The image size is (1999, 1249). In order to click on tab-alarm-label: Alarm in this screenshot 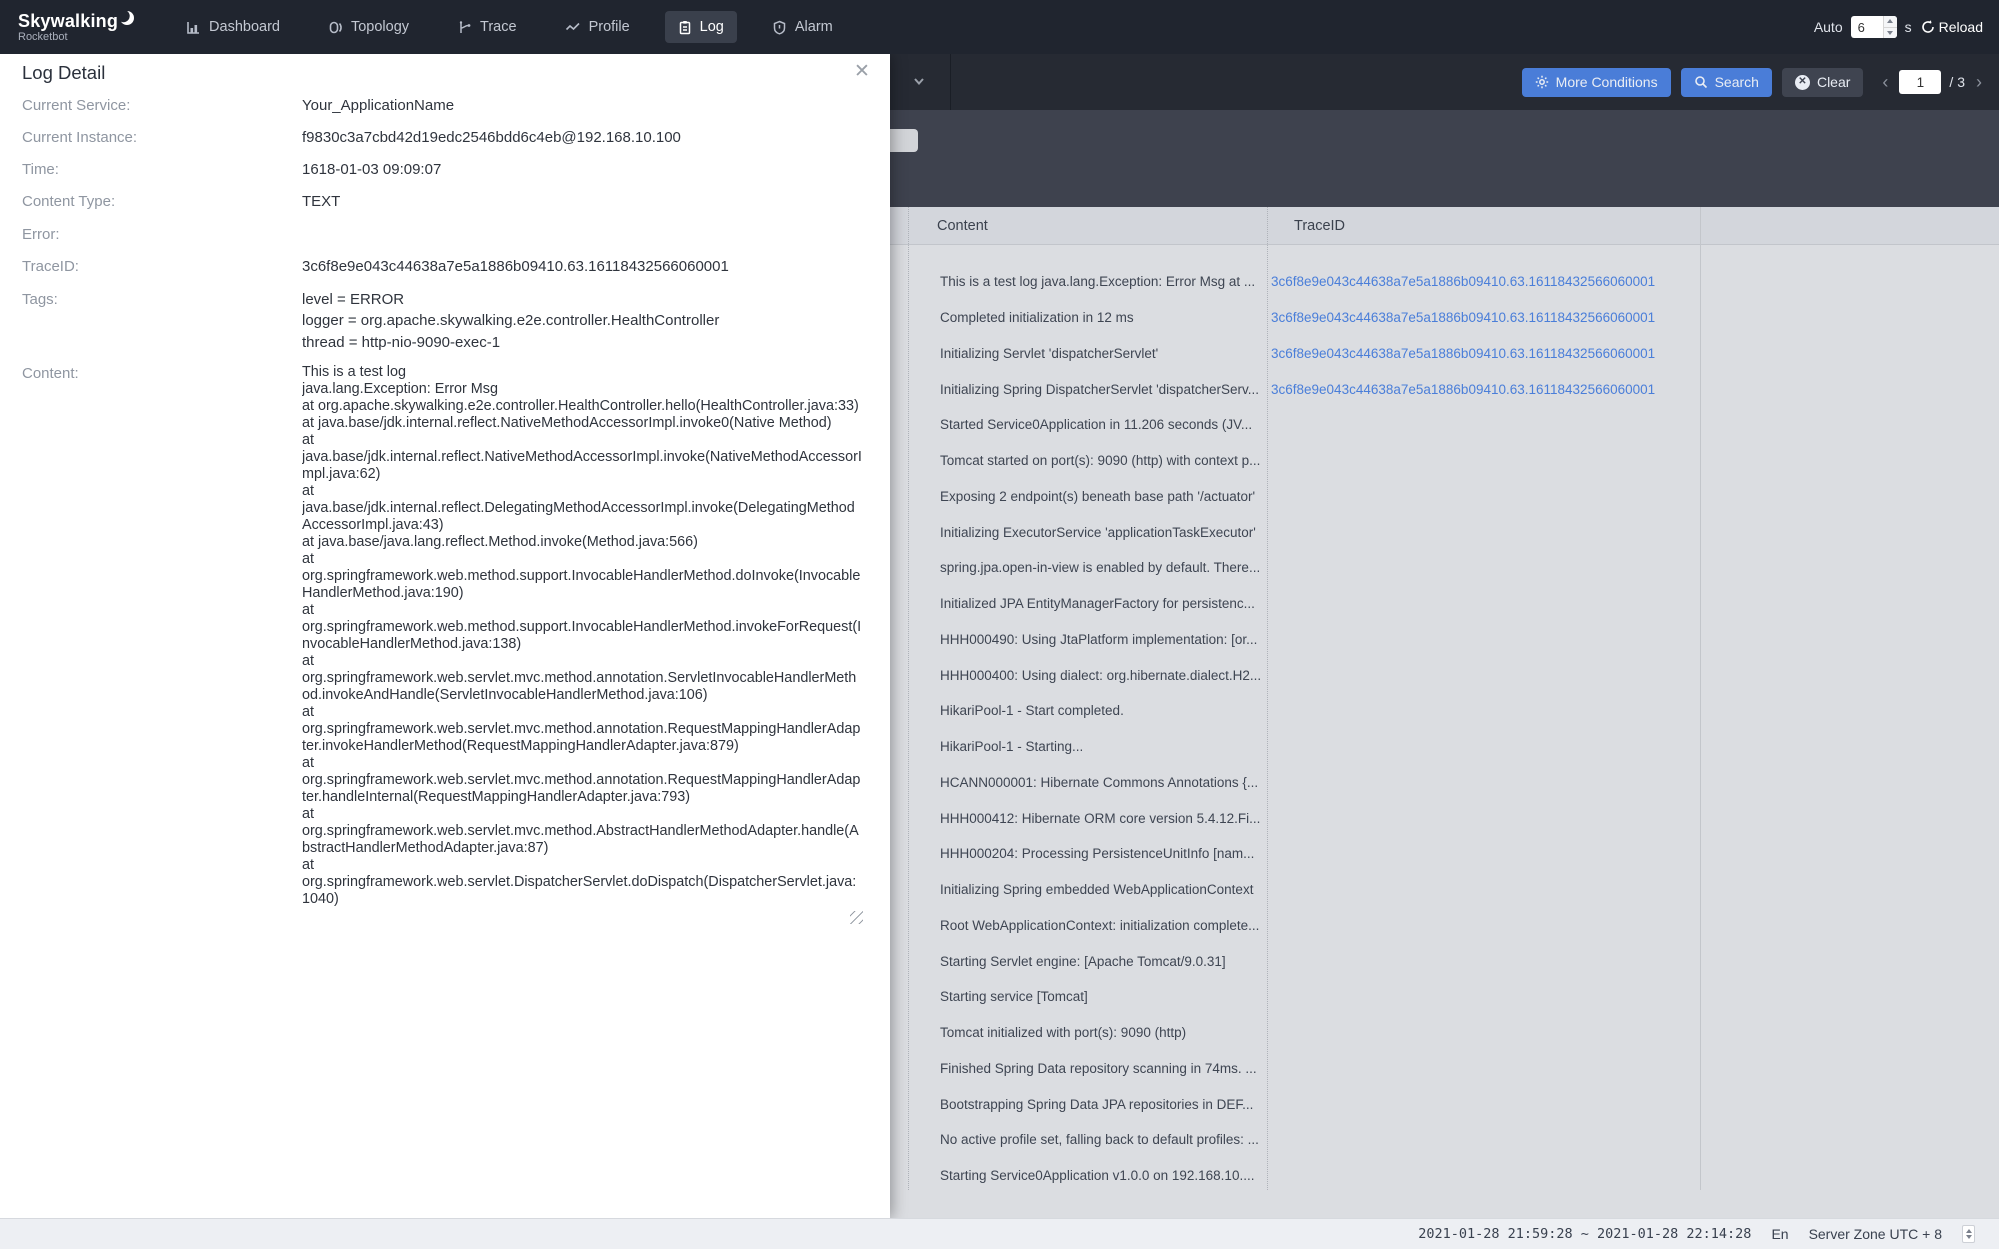, I will do `click(813, 27)`.